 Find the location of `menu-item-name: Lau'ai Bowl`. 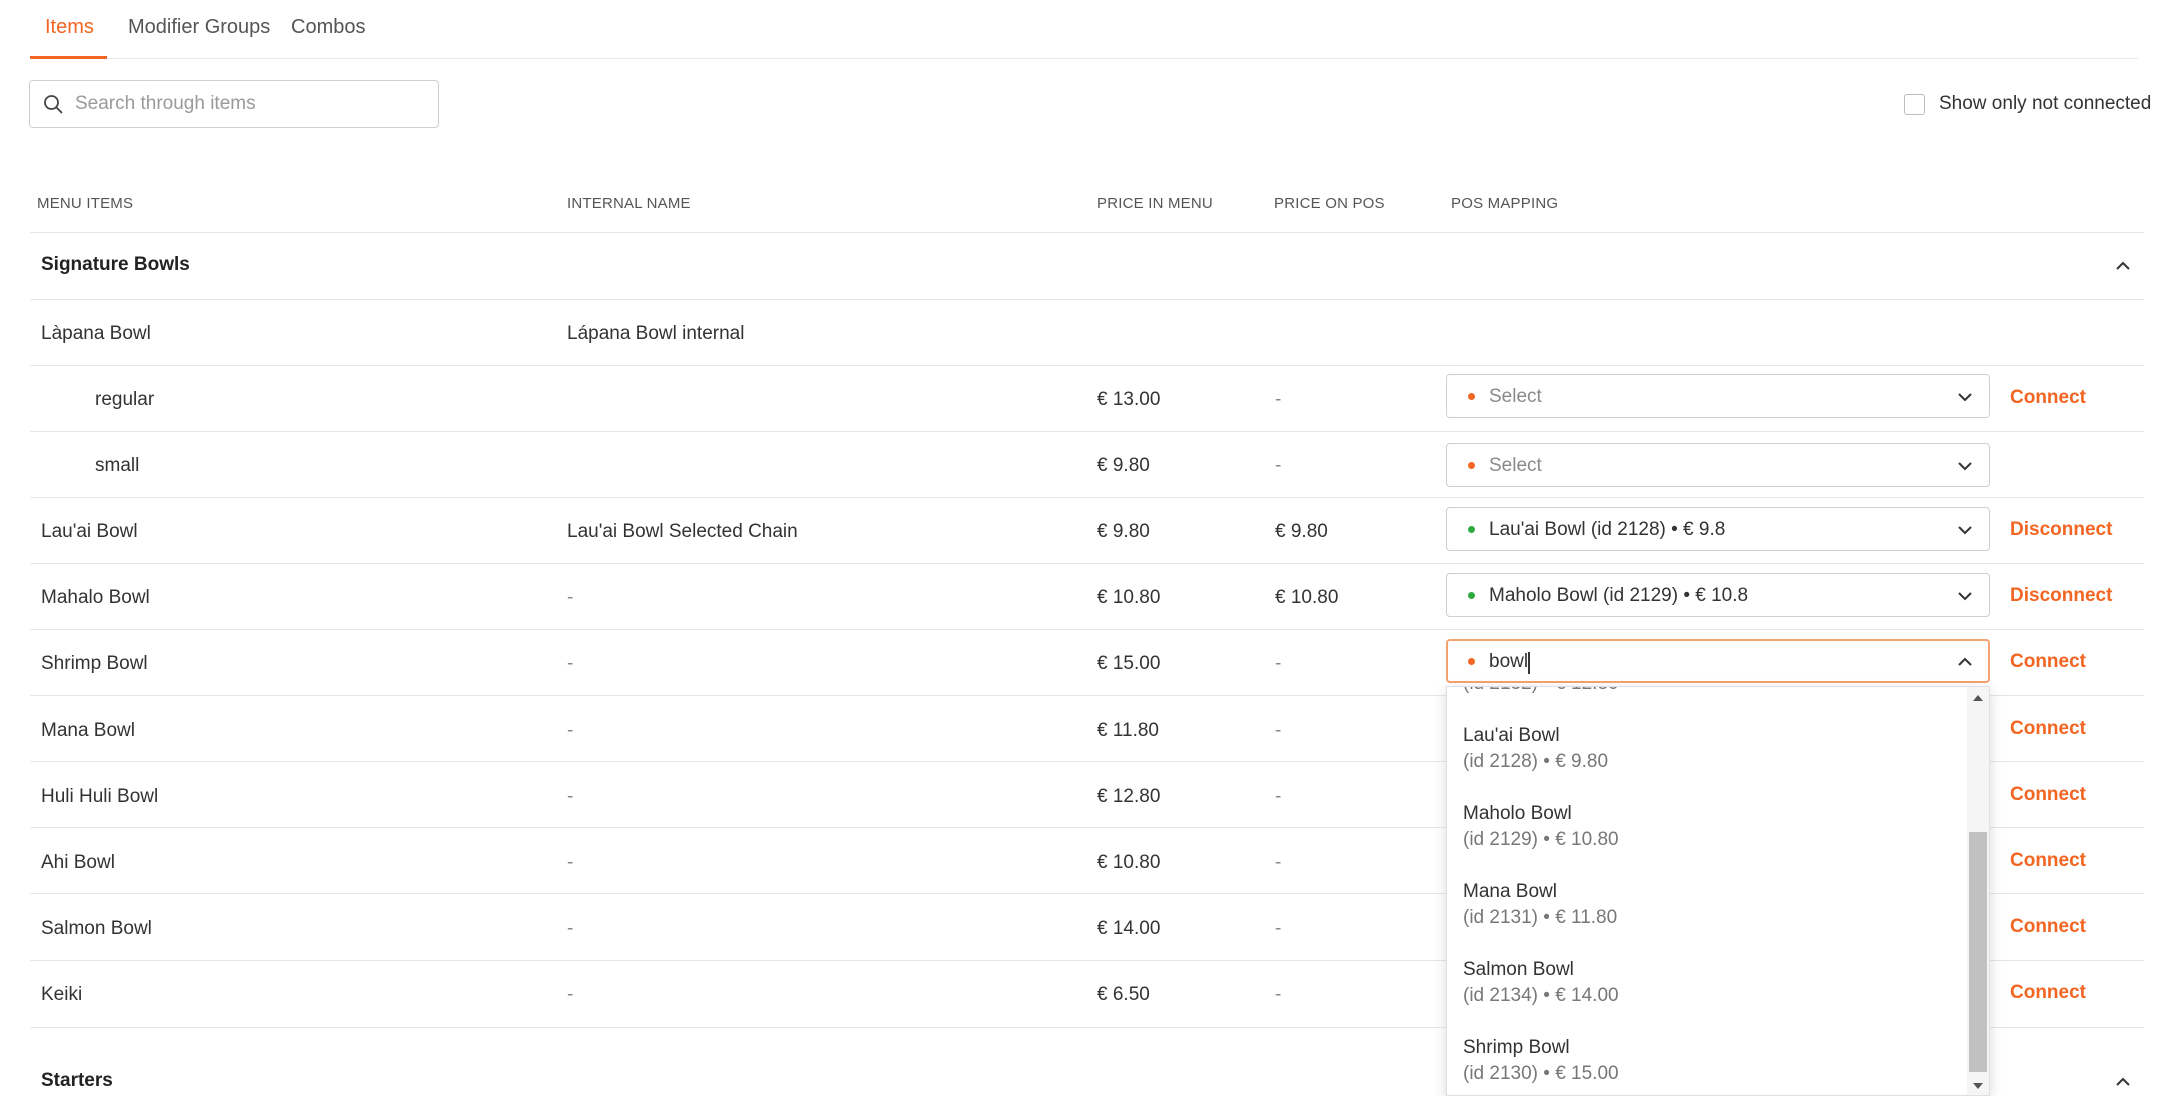

menu-item-name: Lau'ai Bowl is located at coordinates (89, 531).